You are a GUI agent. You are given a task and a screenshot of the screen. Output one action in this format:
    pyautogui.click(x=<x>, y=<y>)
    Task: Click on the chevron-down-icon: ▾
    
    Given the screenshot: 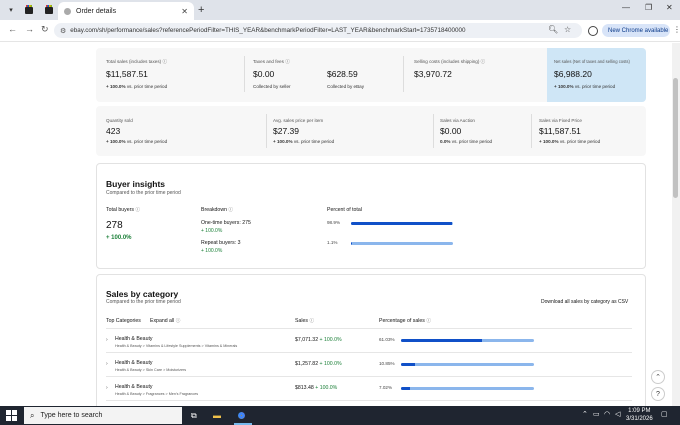 What is the action you would take?
    pyautogui.click(x=11, y=10)
    